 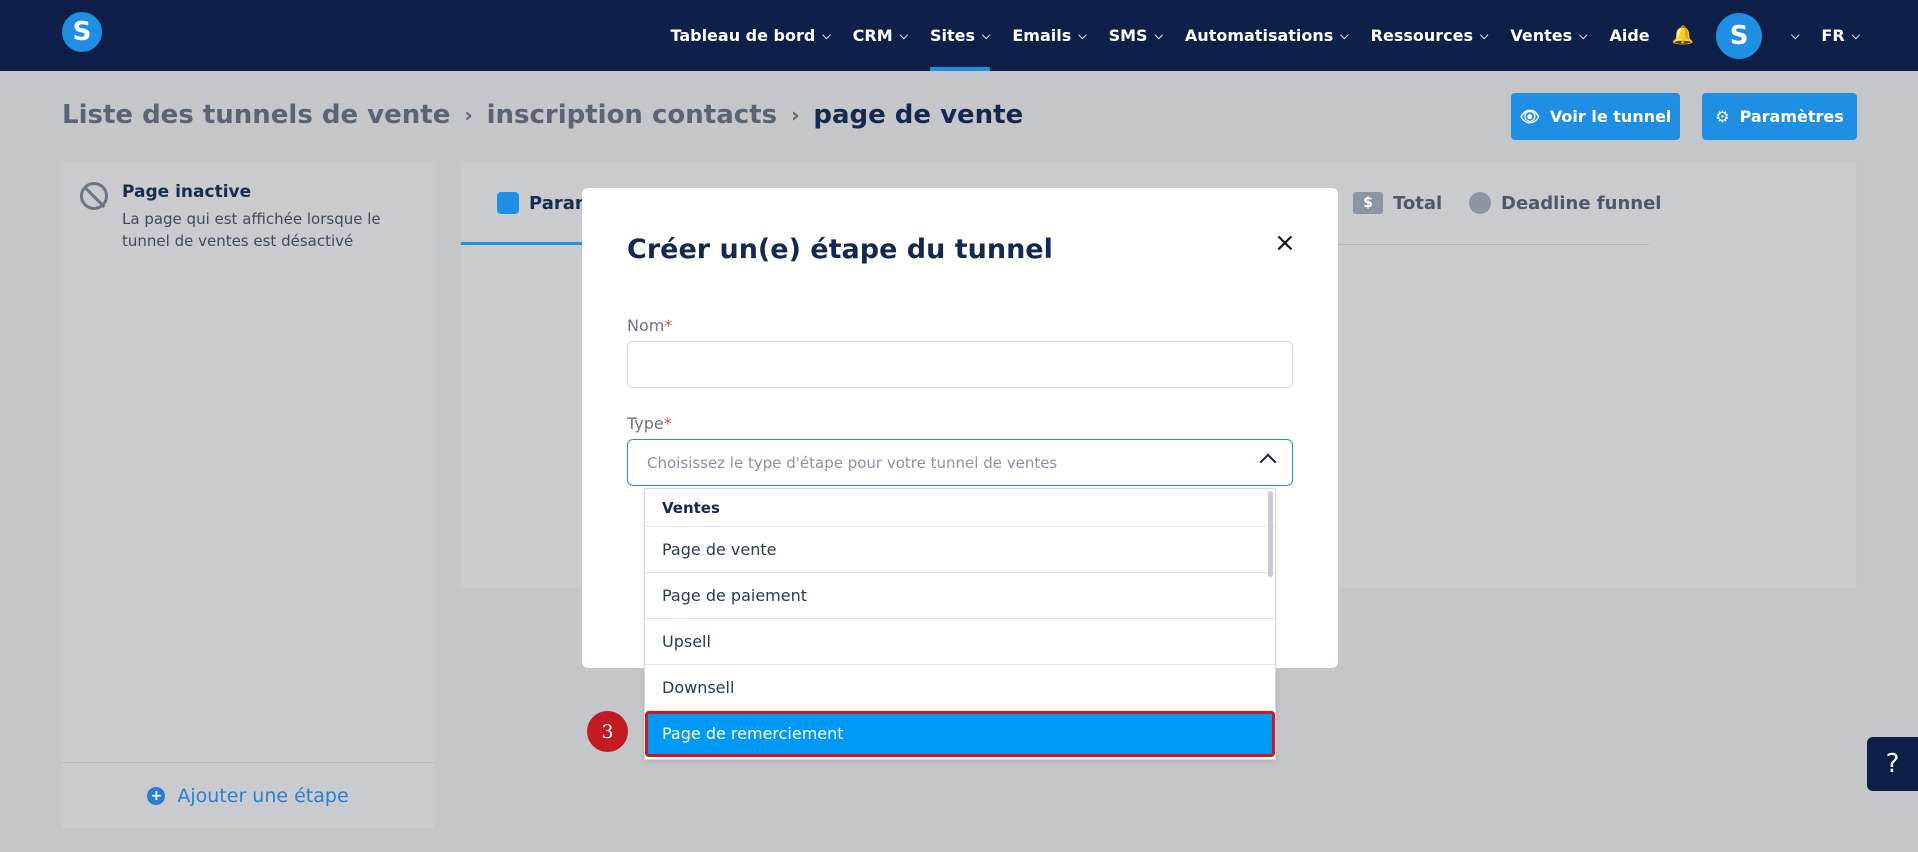 What do you see at coordinates (918, 115) in the screenshot?
I see `breadcrumb-current: page de vente` at bounding box center [918, 115].